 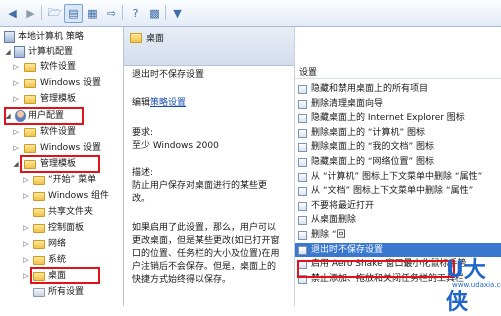 I want to click on setting-row: 删除桌面上的 “我的文档” 图标, so click(x=398, y=147).